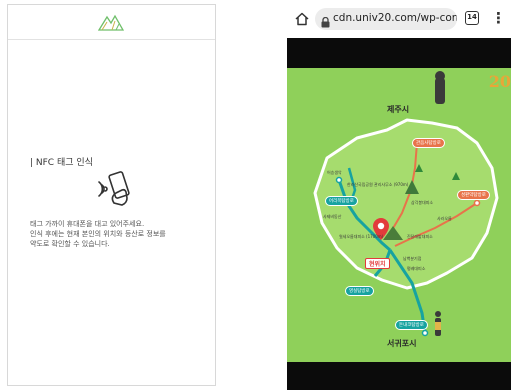 The width and height of the screenshot is (511, 390). Describe the element at coordinates (359, 291) in the screenshot. I see `route-tag: 영실탐방로` at that location.